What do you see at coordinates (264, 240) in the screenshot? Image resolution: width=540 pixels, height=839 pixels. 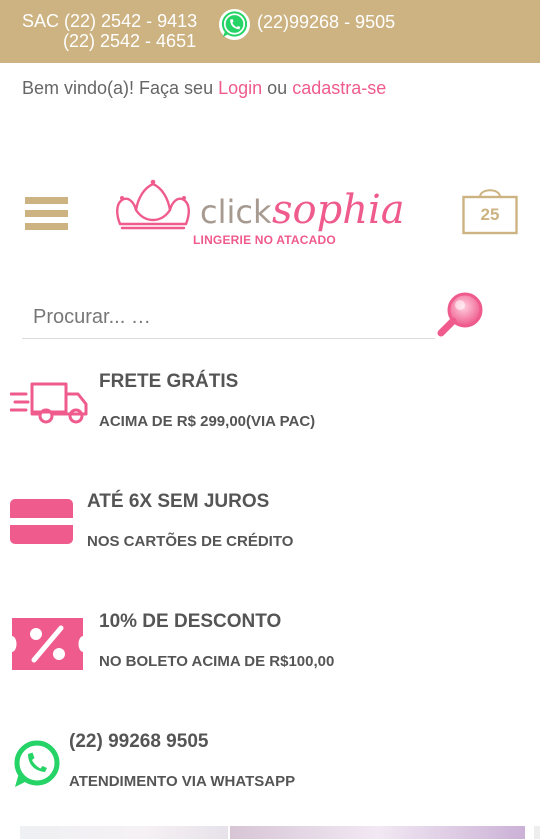 I see `logo-tagline: LINGERIE NO ATACADO` at bounding box center [264, 240].